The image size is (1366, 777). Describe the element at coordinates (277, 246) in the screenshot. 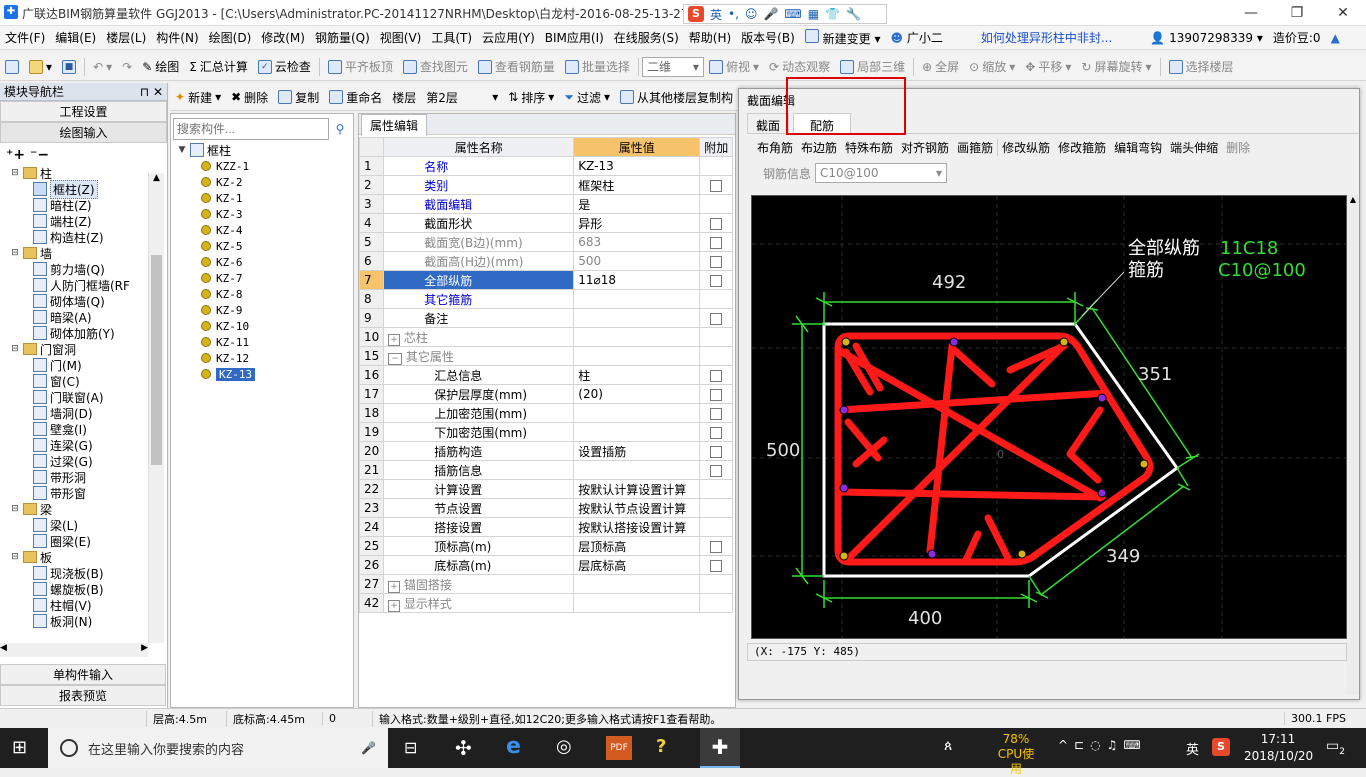

I see `component-item: KZ-5` at that location.